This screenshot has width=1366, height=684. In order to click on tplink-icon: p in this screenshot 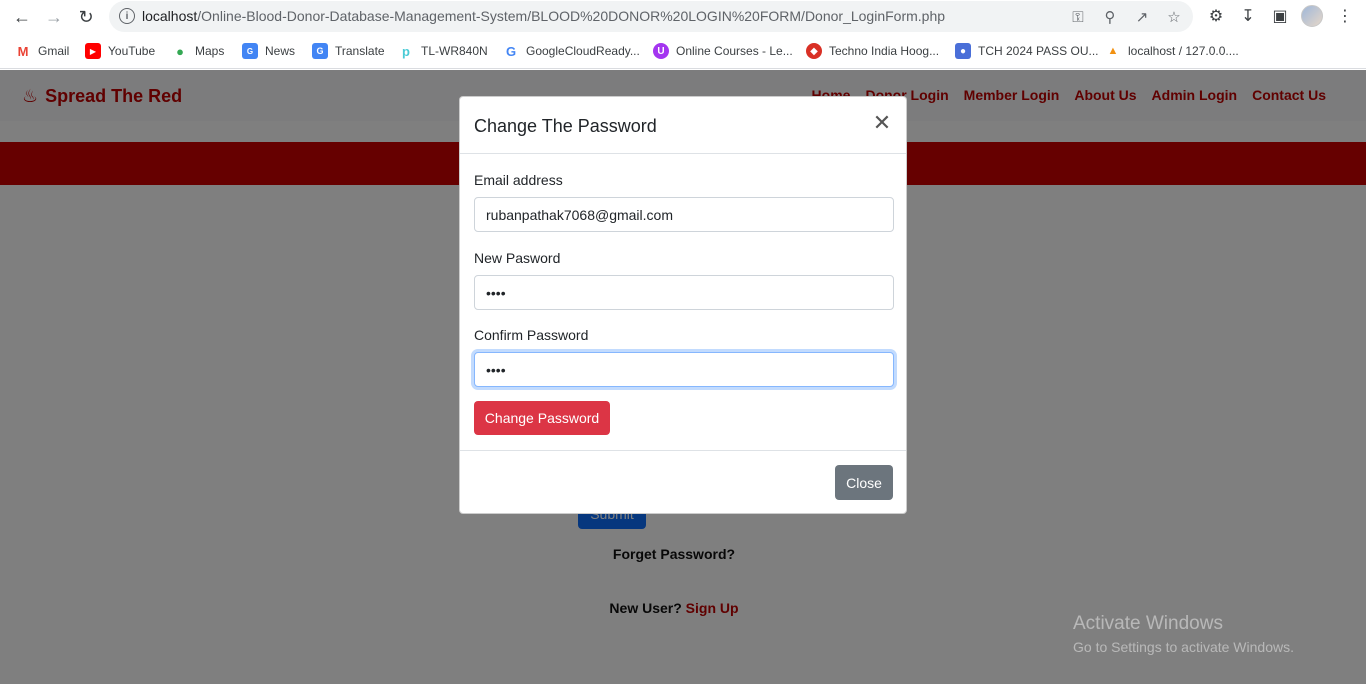, I will do `click(406, 51)`.